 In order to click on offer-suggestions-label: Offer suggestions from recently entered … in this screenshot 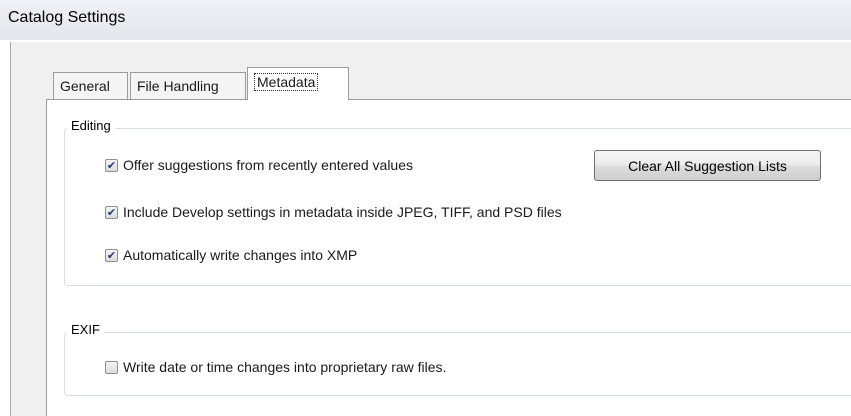, I will do `click(268, 165)`.